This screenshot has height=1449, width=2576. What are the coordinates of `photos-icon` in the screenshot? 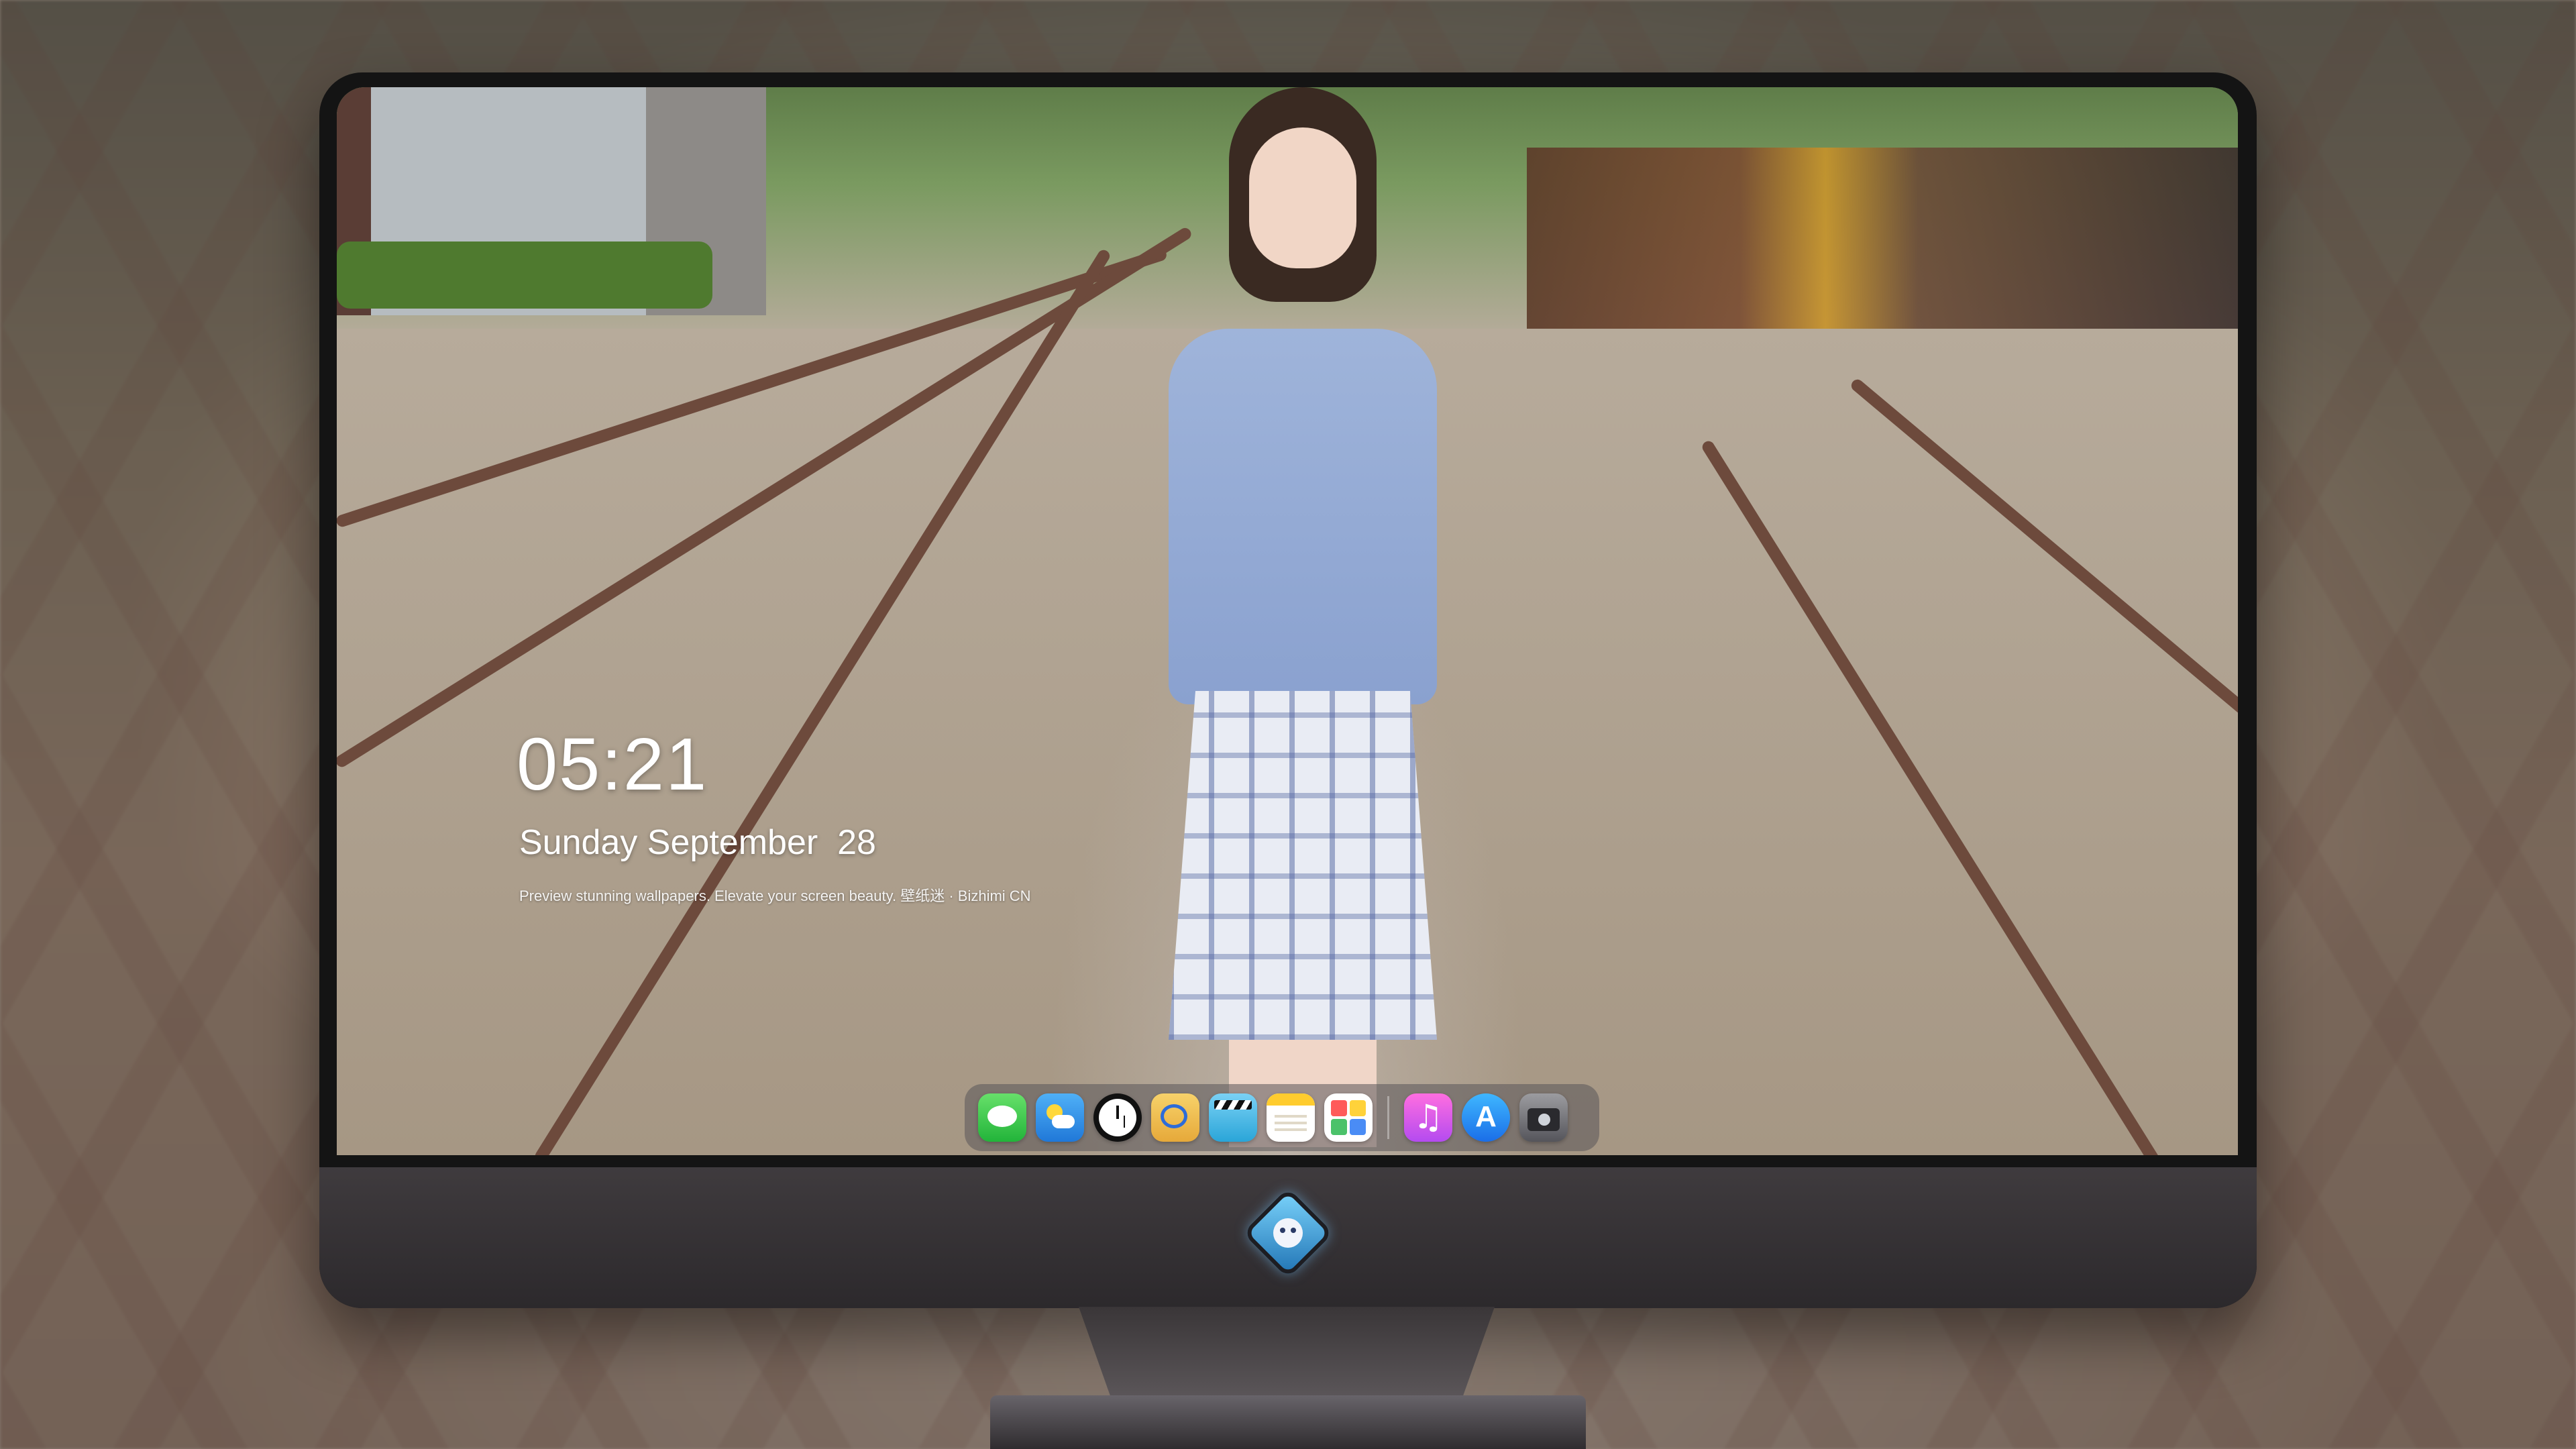 It's located at (1348, 1117).